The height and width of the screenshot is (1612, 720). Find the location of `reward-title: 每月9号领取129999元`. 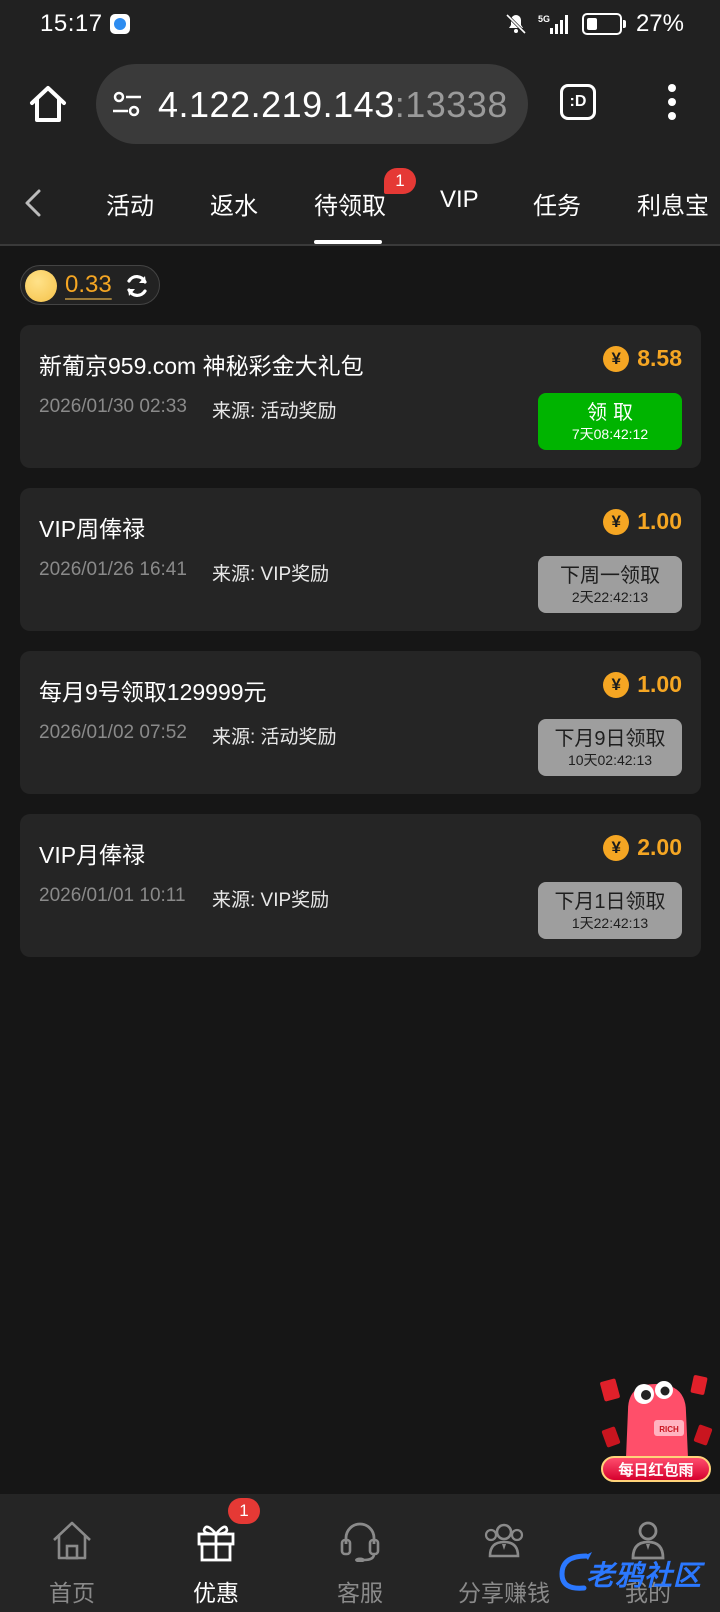

reward-title: 每月9号领取129999元 is located at coordinates (153, 692).